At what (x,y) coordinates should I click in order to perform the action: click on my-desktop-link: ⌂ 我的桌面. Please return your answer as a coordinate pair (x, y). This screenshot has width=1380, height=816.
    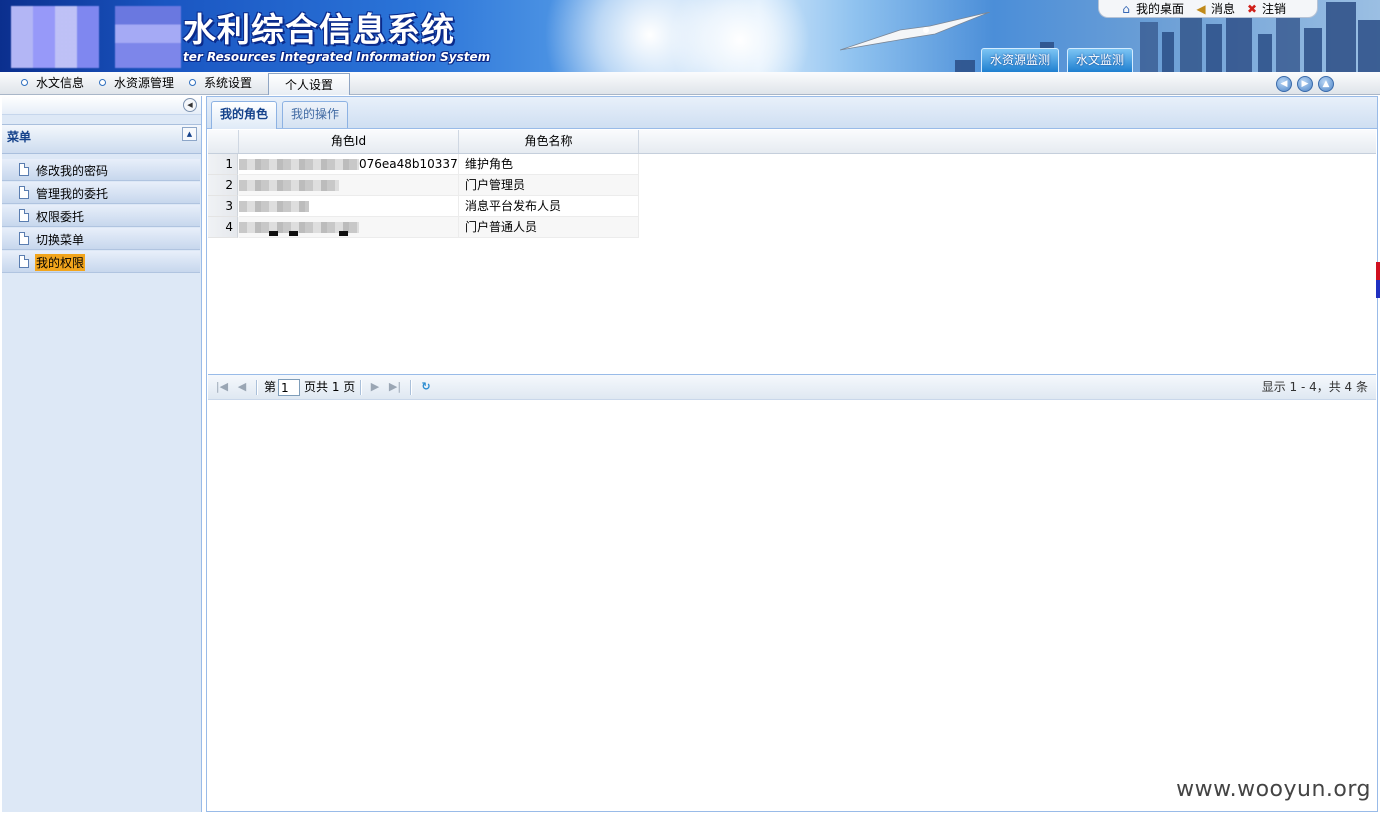
    Looking at the image, I should click on (1151, 8).